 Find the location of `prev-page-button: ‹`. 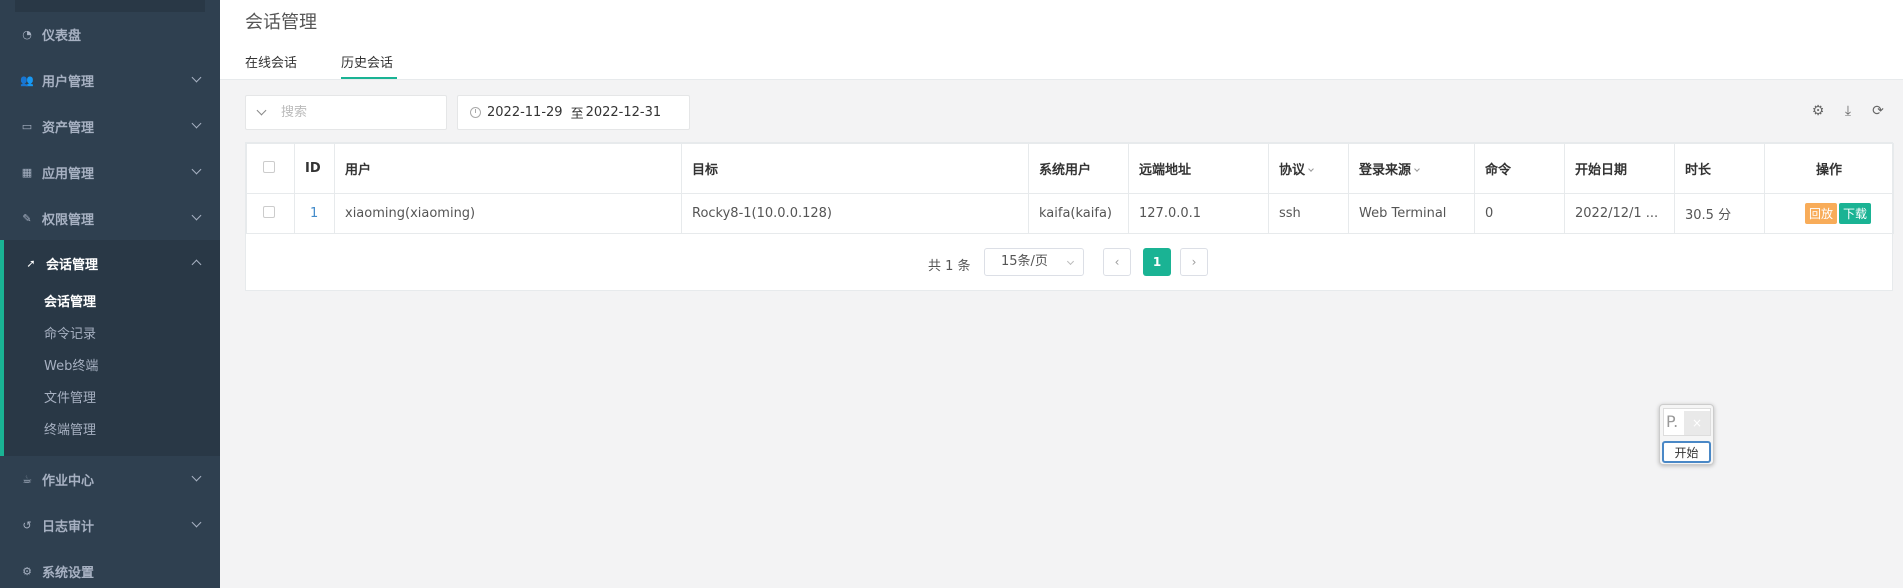

prev-page-button: ‹ is located at coordinates (1117, 262).